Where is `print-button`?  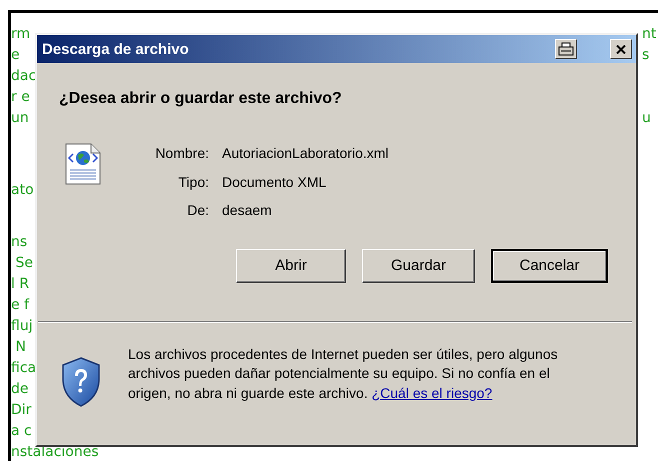
print-button is located at coordinates (566, 49).